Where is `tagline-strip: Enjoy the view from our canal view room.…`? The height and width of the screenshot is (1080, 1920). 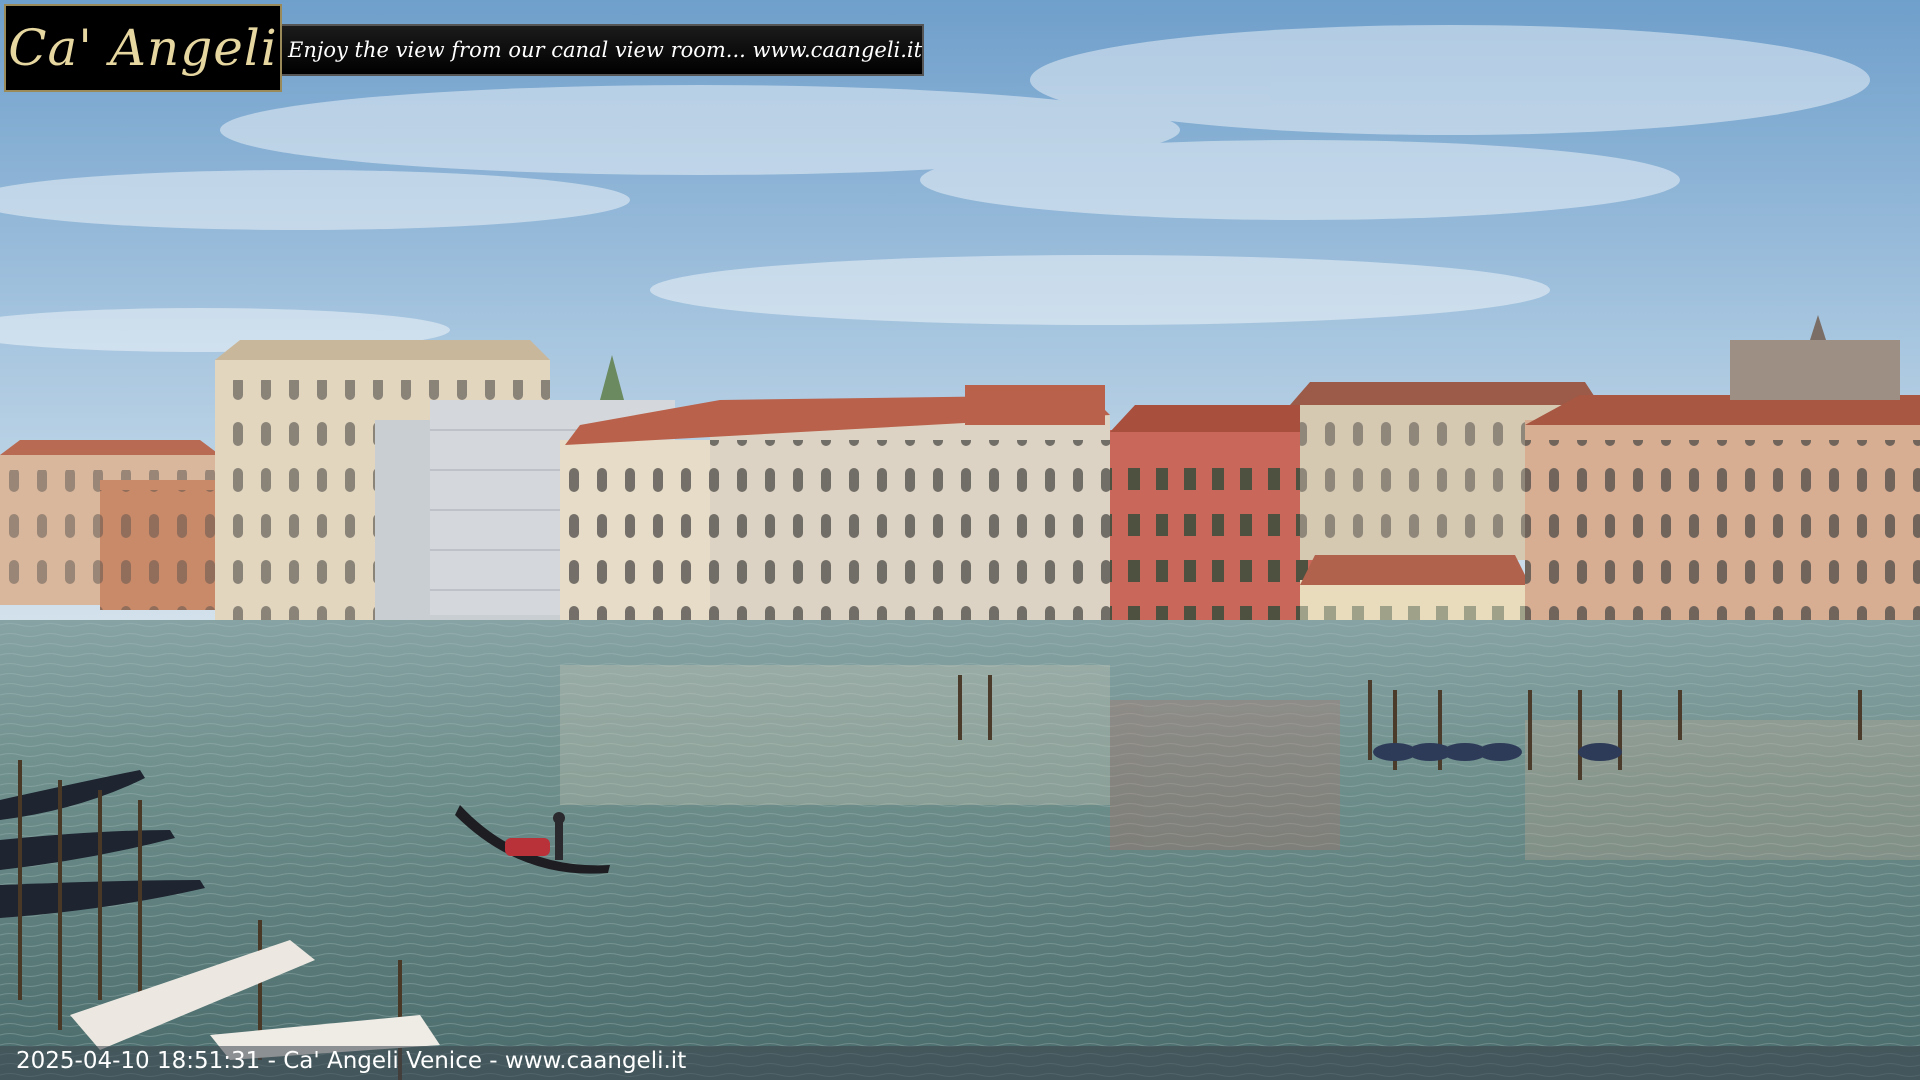
tagline-strip: Enjoy the view from our canal view room.… is located at coordinates (603, 50).